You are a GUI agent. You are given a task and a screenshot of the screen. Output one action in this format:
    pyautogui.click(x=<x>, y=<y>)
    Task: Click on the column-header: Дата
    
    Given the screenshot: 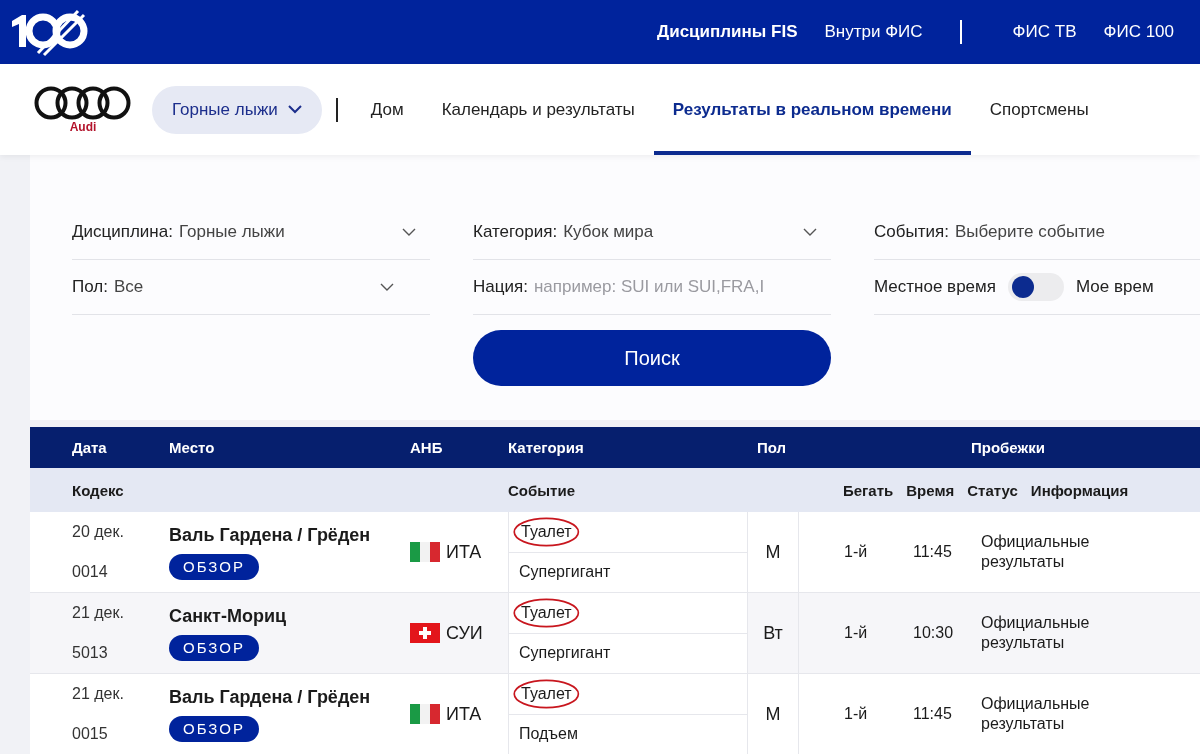 What is the action you would take?
    pyautogui.click(x=90, y=447)
    